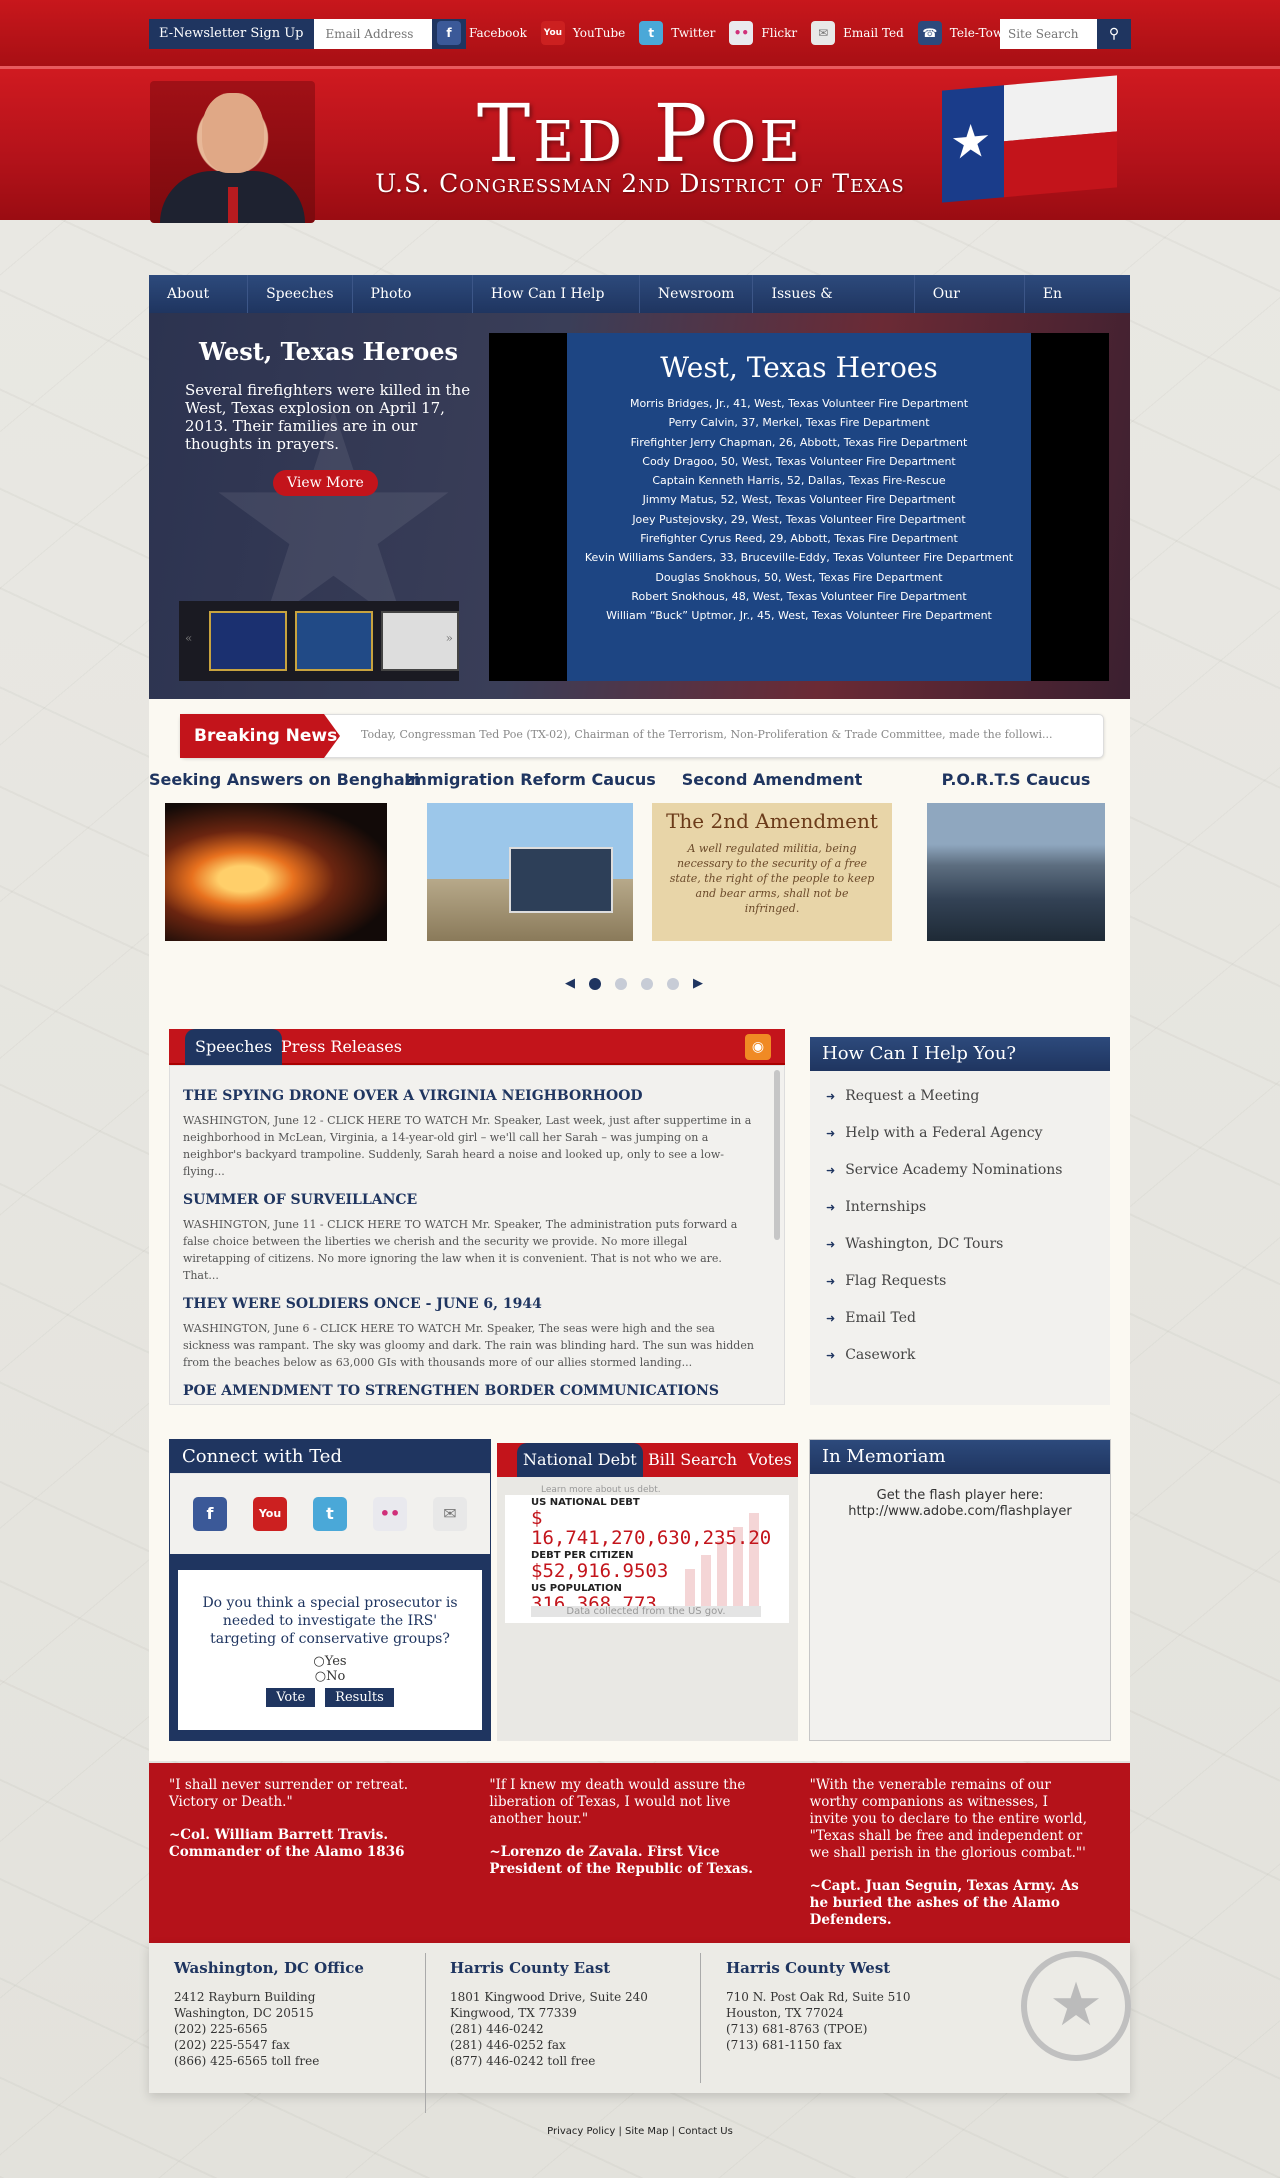 The height and width of the screenshot is (2178, 1280). I want to click on nav-item-photo-gallery: Photo Gallery, so click(413, 307).